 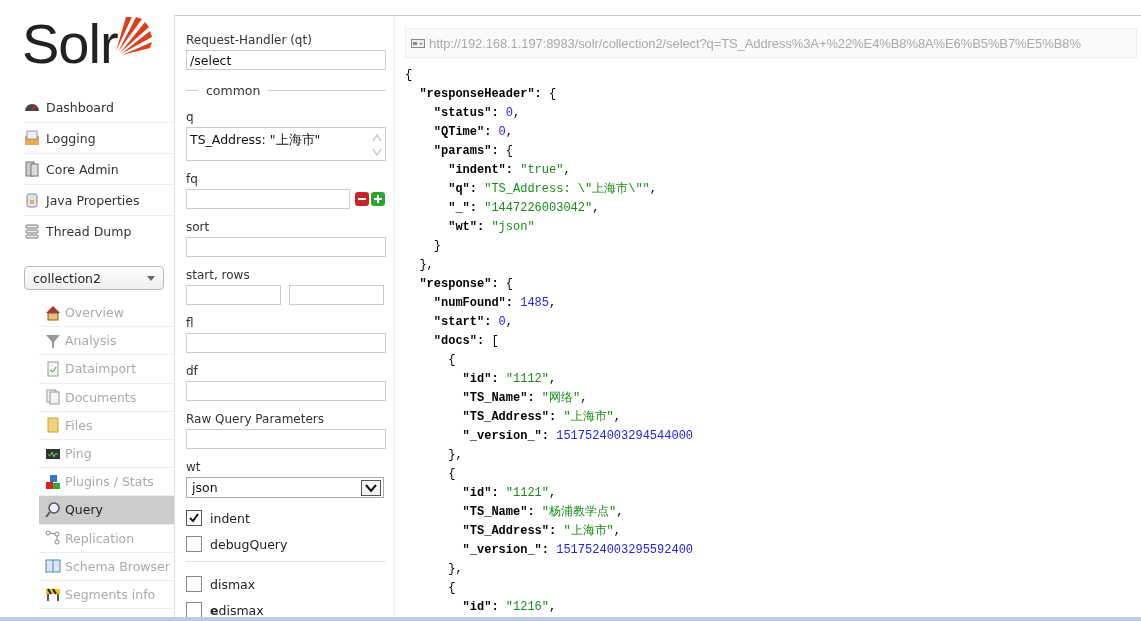 What do you see at coordinates (249, 41) in the screenshot?
I see `field-label: Request-Handler (qt)` at bounding box center [249, 41].